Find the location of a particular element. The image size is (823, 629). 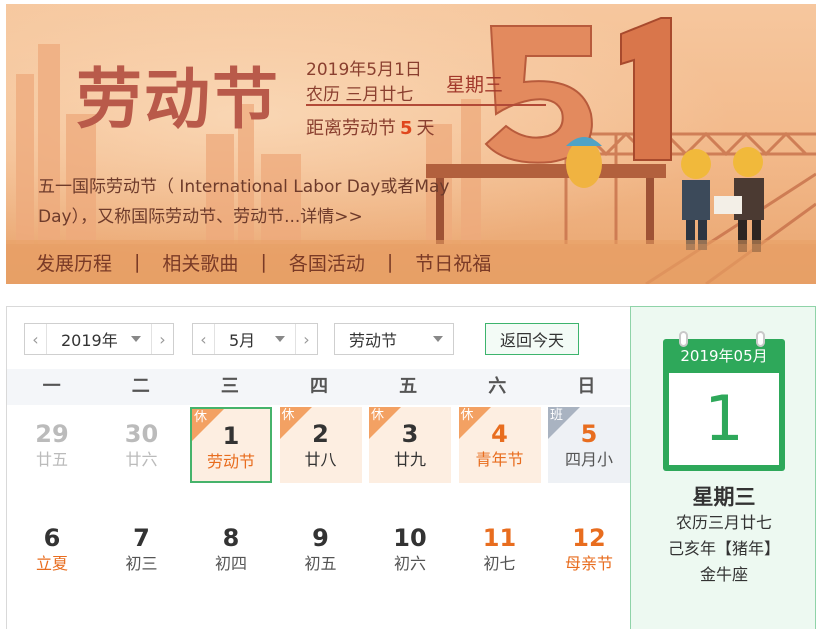

day-number: 30 is located at coordinates (141, 434).